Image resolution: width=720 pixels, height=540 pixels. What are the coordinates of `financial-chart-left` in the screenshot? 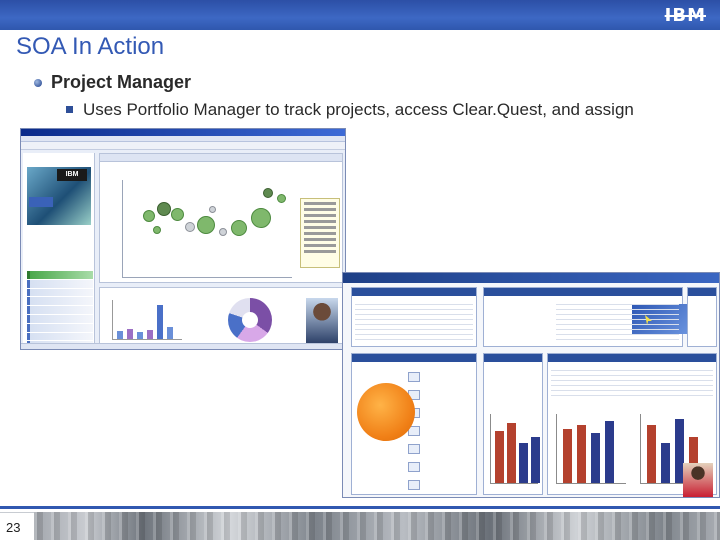 It's located at (591, 449).